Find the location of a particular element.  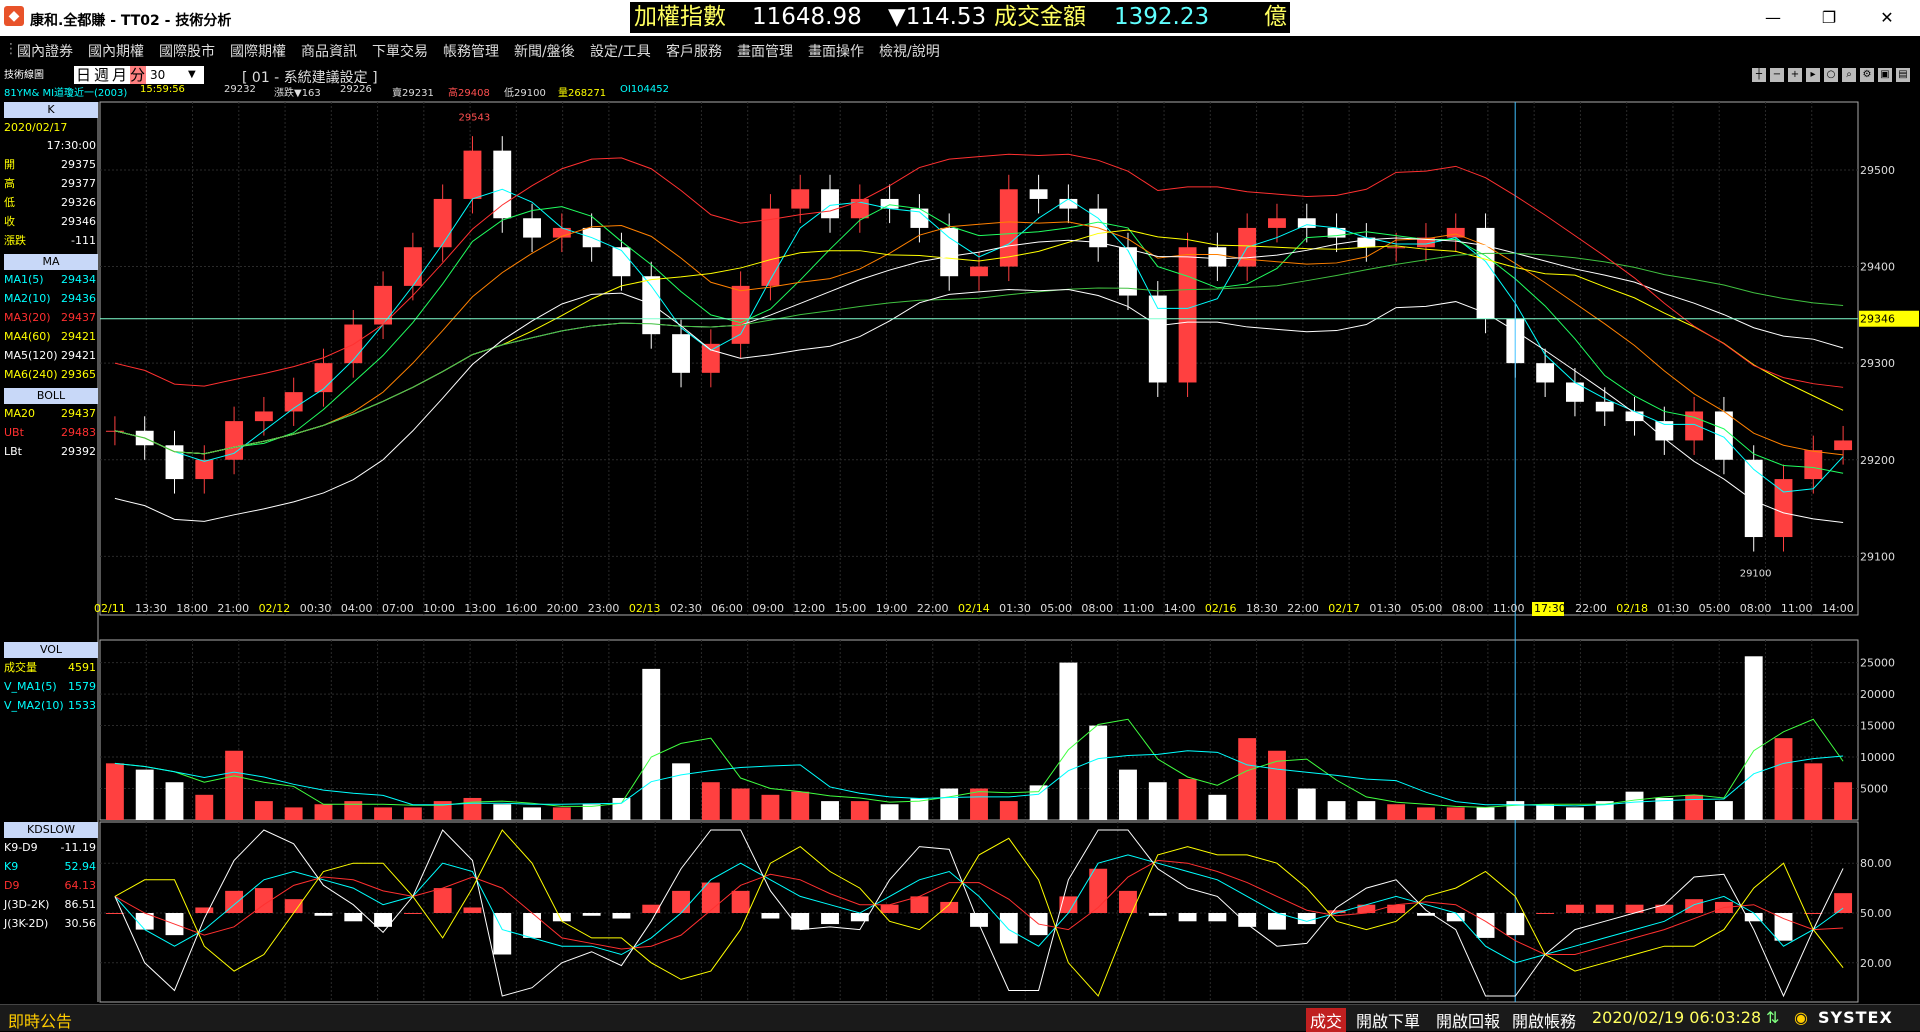

ohlc-change: 漲跌 -111 is located at coordinates (50, 240).